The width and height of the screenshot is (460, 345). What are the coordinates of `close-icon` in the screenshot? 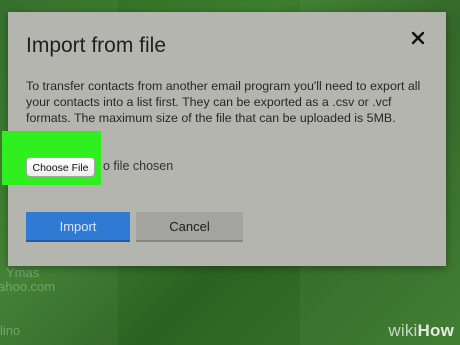 It's located at (418, 38).